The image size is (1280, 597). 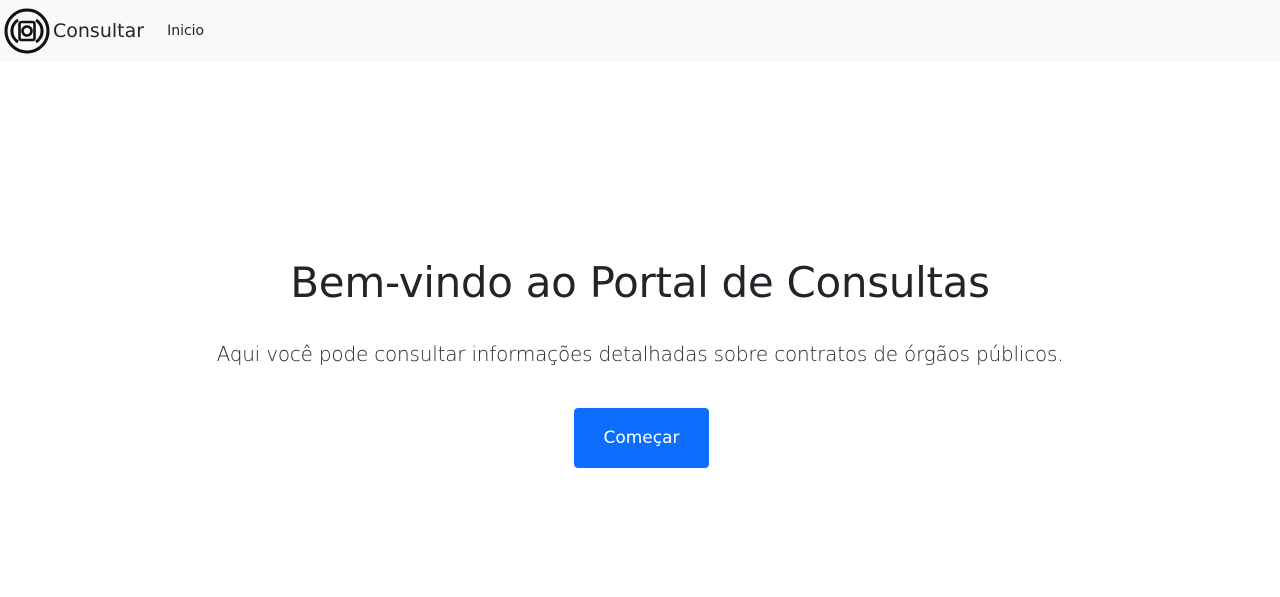 I want to click on brand-link: Consultar, so click(x=74, y=31).